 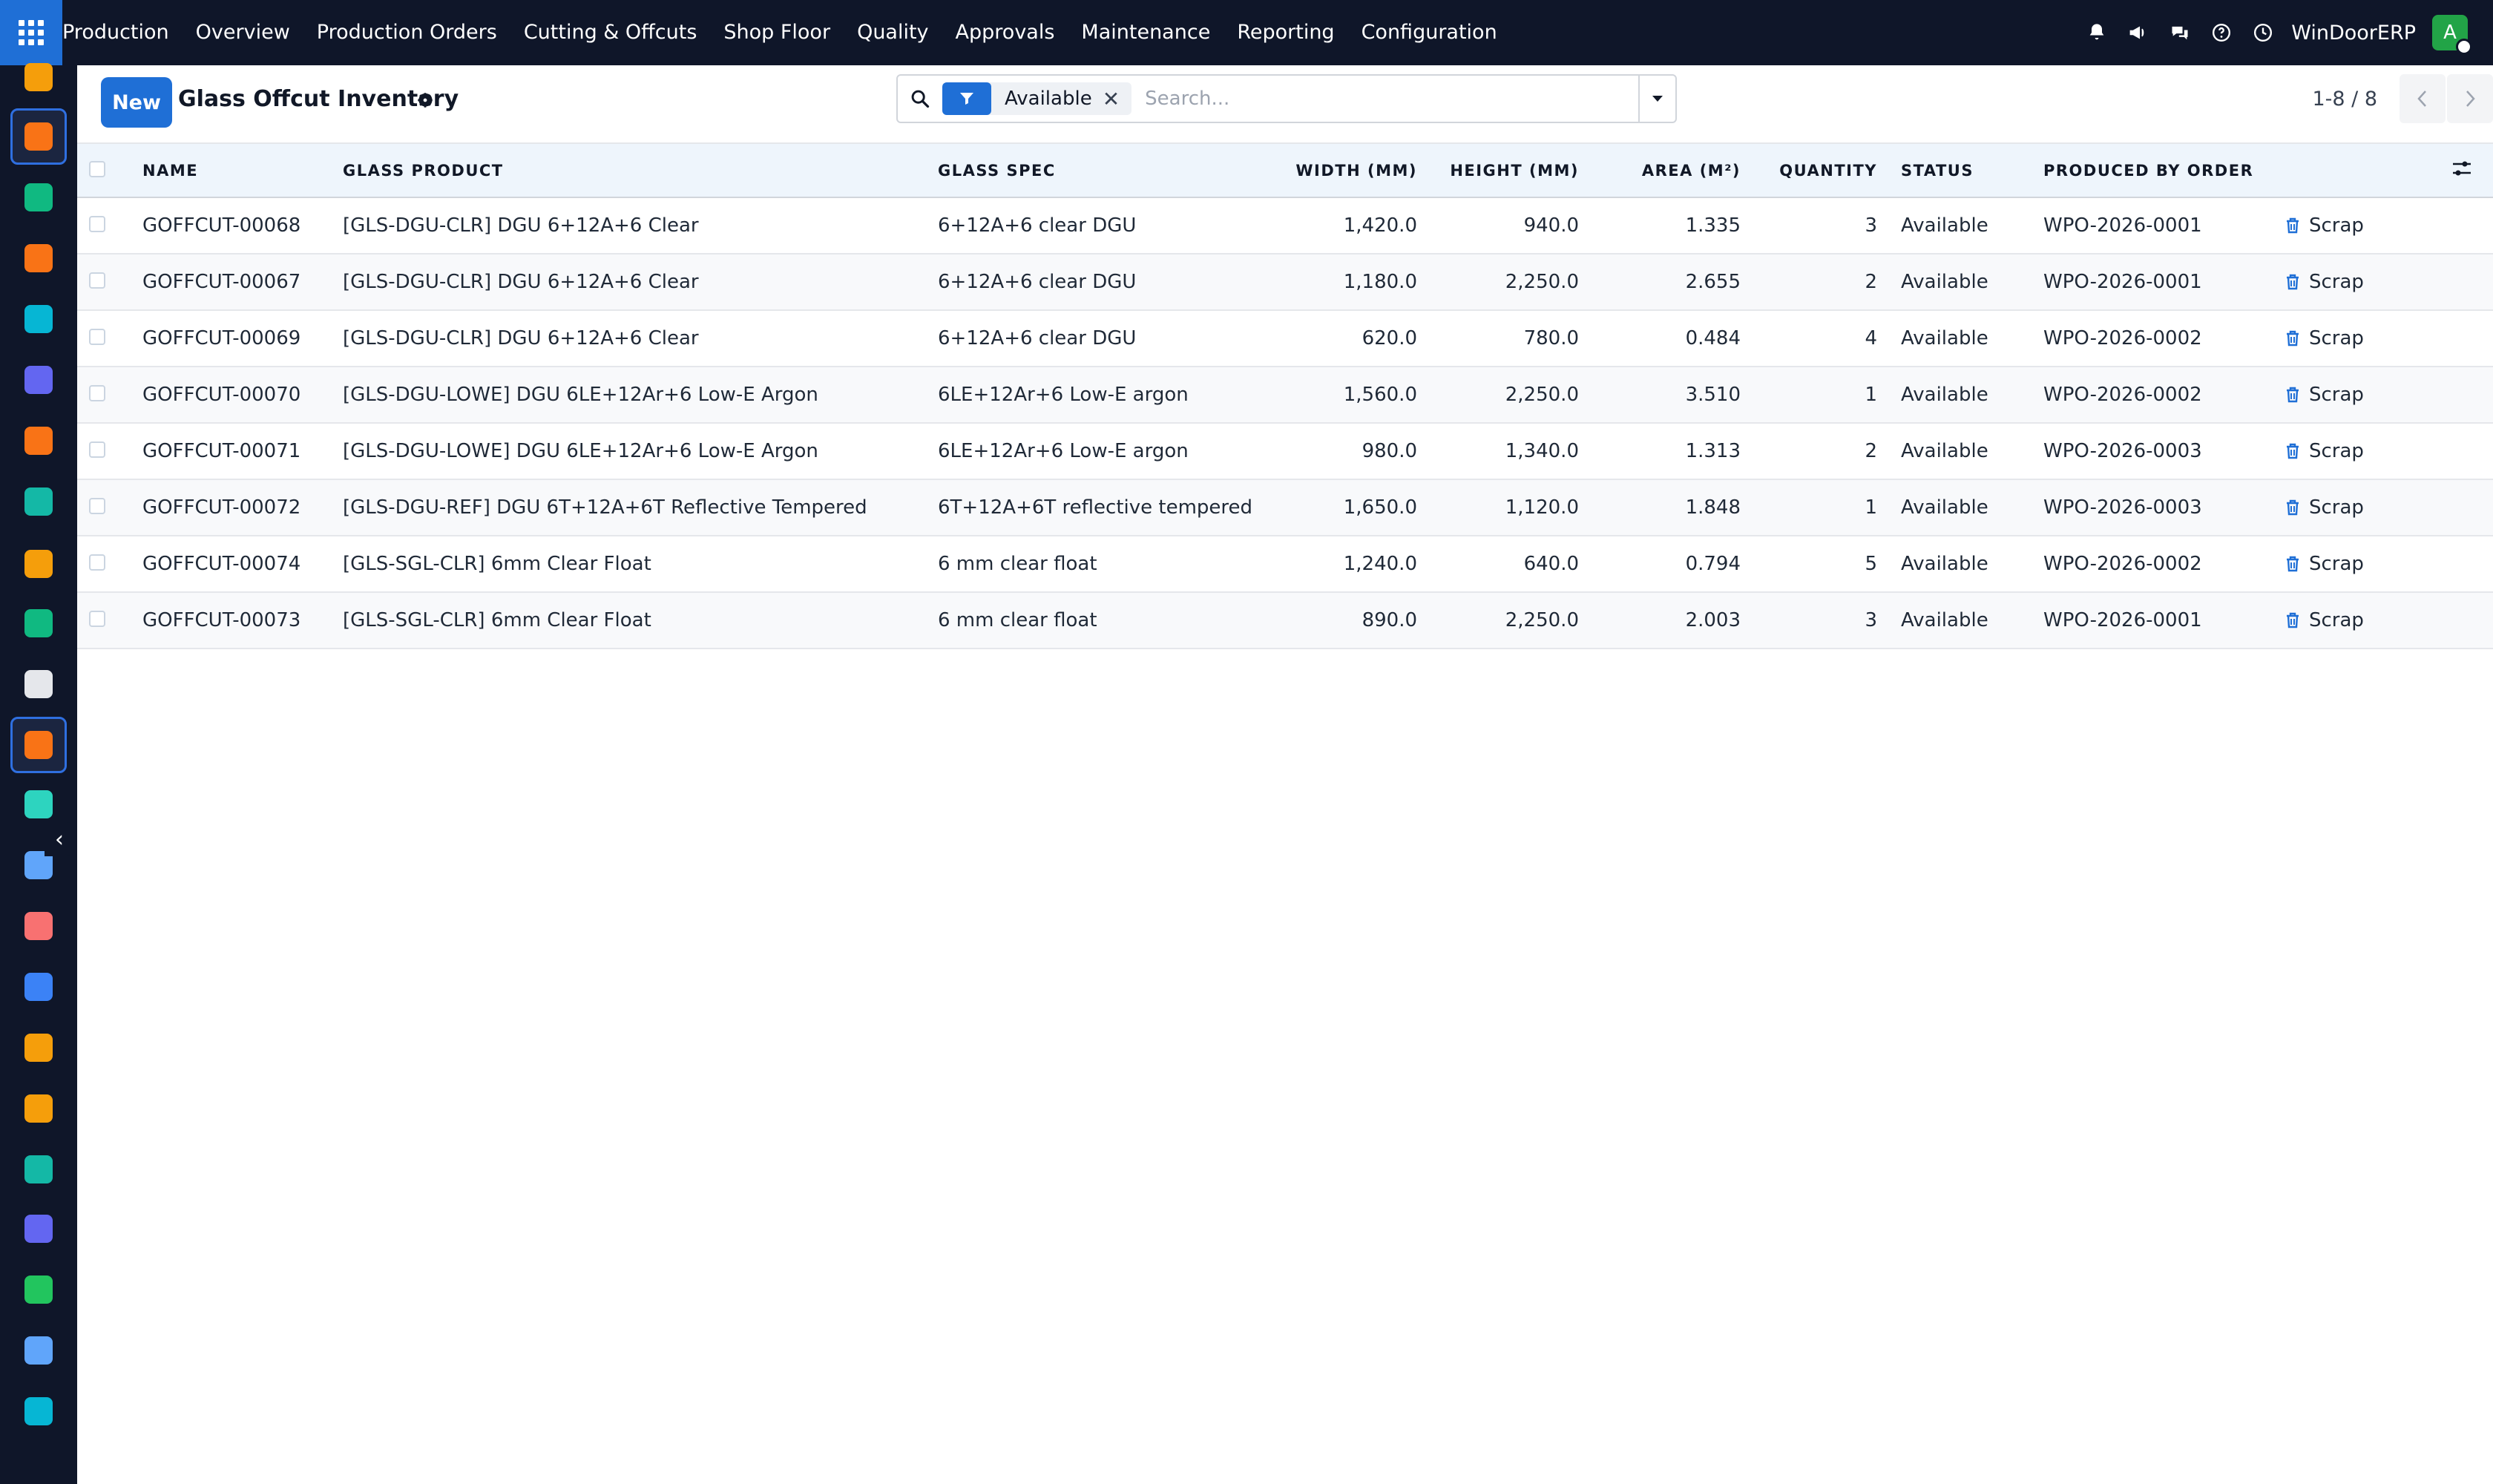 I want to click on products-icon, so click(x=38, y=926).